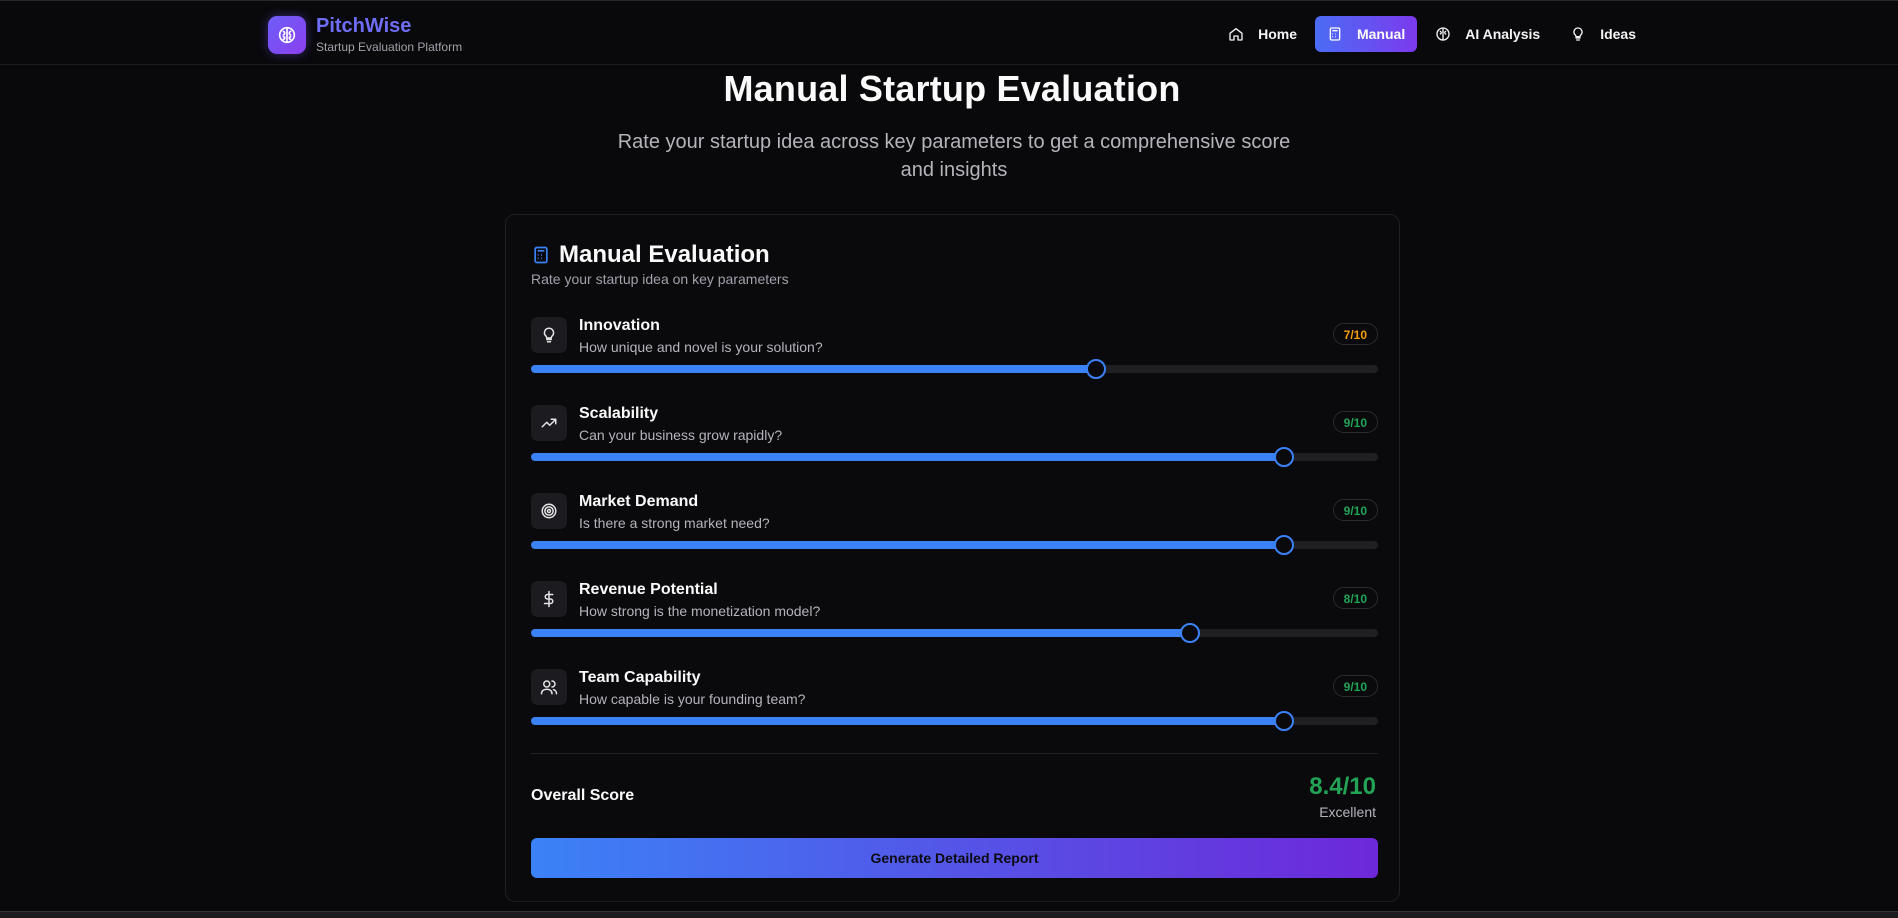  Describe the element at coordinates (701, 347) in the screenshot. I see `parameter-question: How unique and novel is your solution?` at that location.